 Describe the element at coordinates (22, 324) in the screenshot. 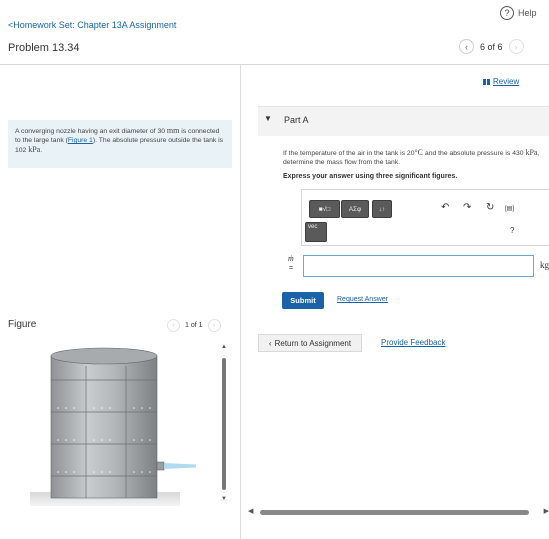

I see `figure-heading: Figure` at that location.